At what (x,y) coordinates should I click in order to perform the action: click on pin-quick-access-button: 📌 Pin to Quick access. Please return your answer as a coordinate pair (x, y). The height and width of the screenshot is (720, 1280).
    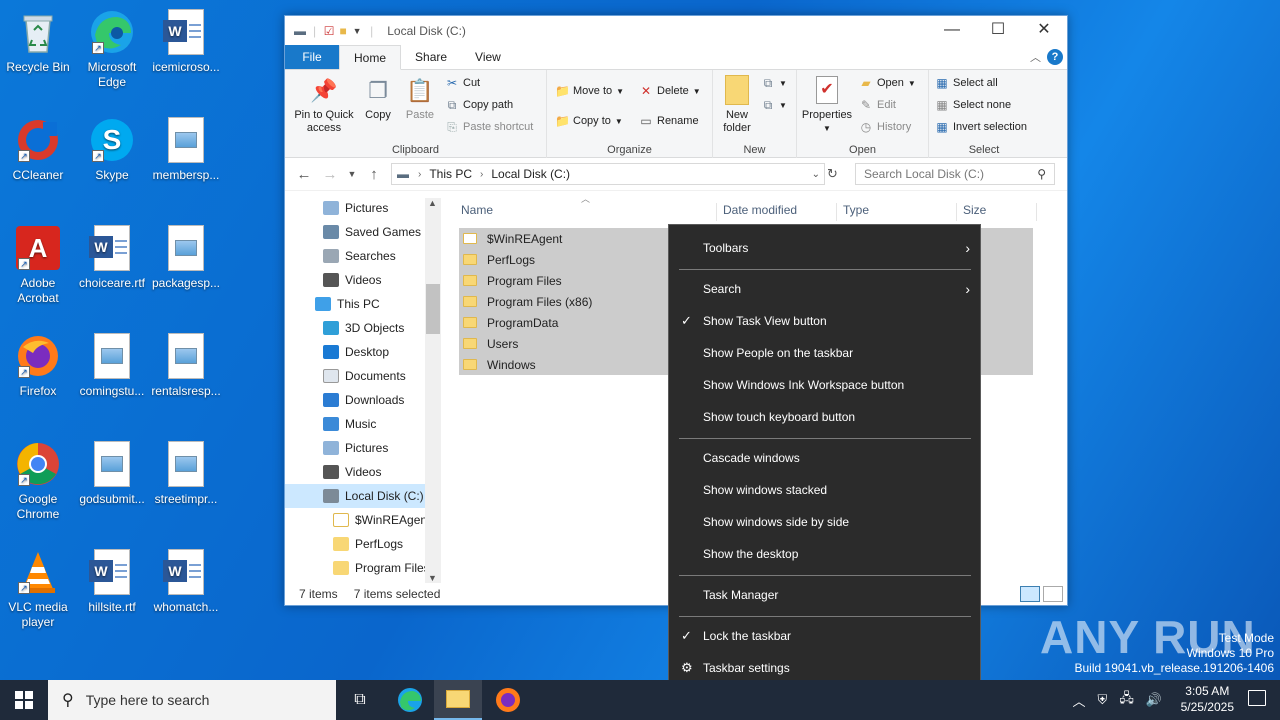
    Looking at the image, I should click on (324, 104).